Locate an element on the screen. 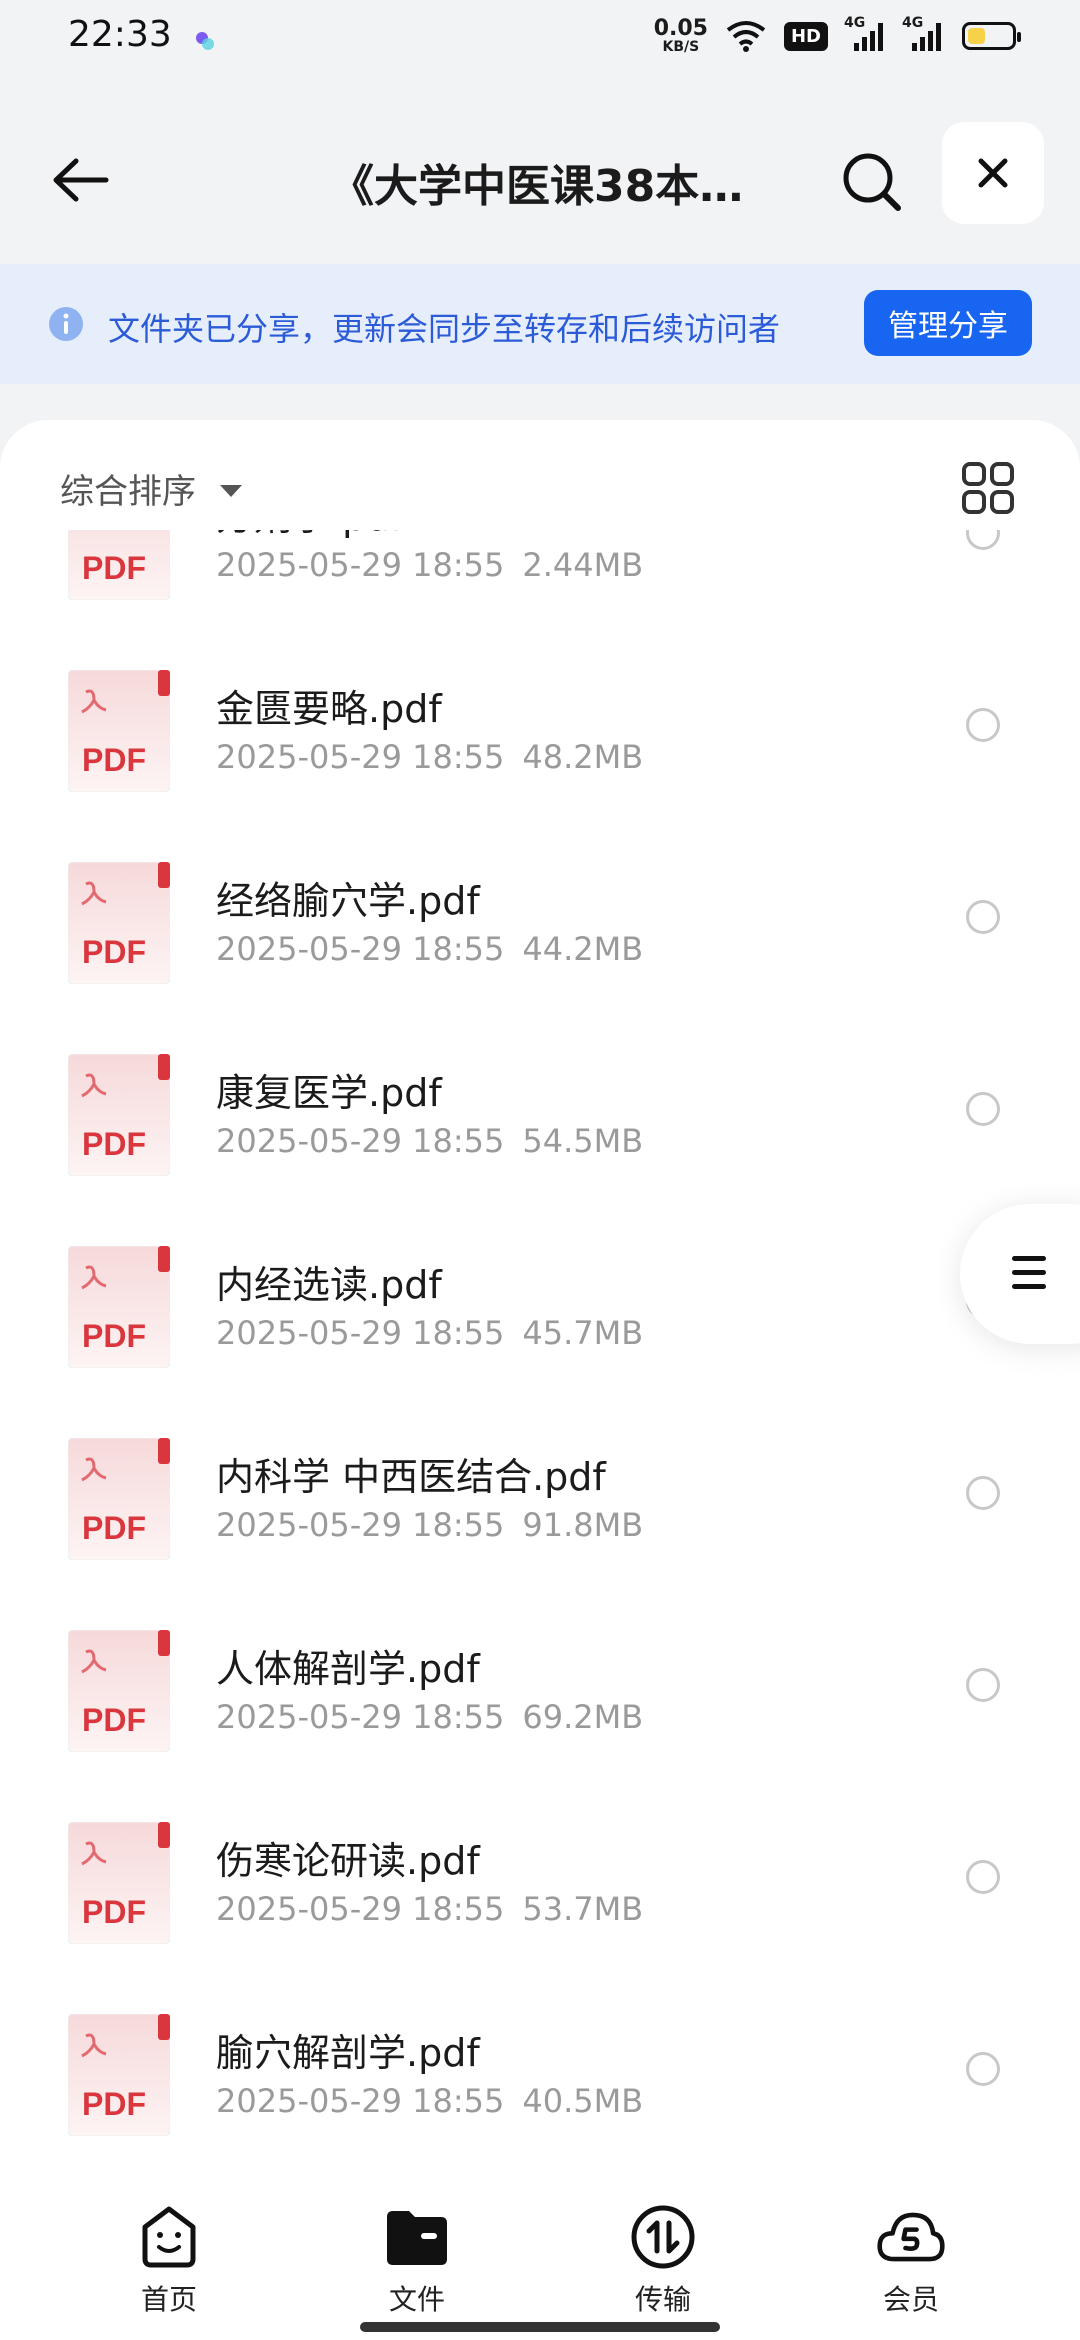  caret-down-icon is located at coordinates (231, 490).